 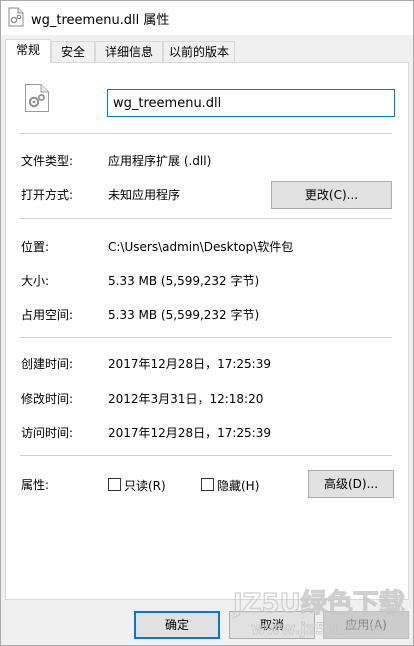 What do you see at coordinates (144, 195) in the screenshot?
I see `opens-with-value: 未知应用程序` at bounding box center [144, 195].